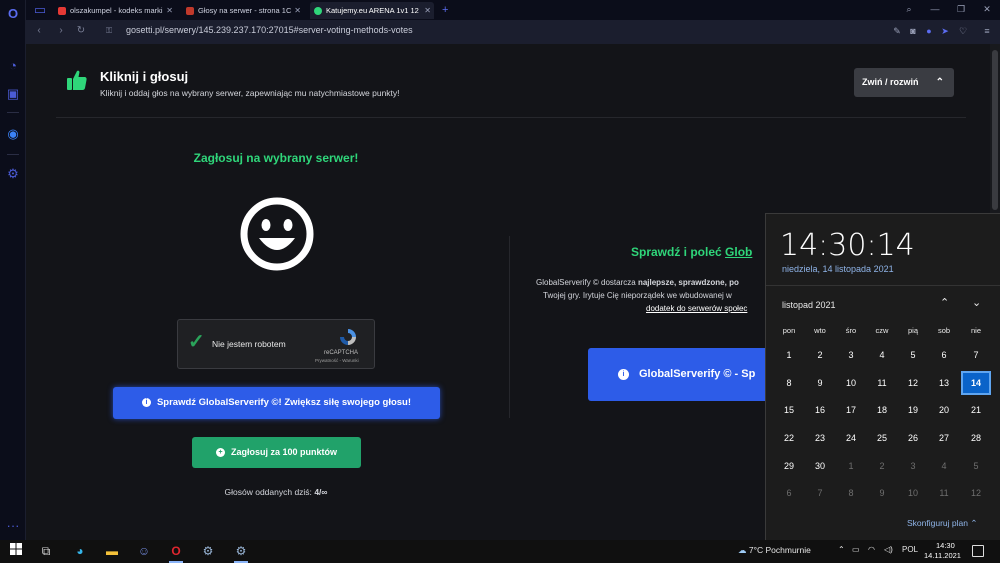 The width and height of the screenshot is (1000, 563). Describe the element at coordinates (976, 410) in the screenshot. I see `calendar-day: 21` at that location.